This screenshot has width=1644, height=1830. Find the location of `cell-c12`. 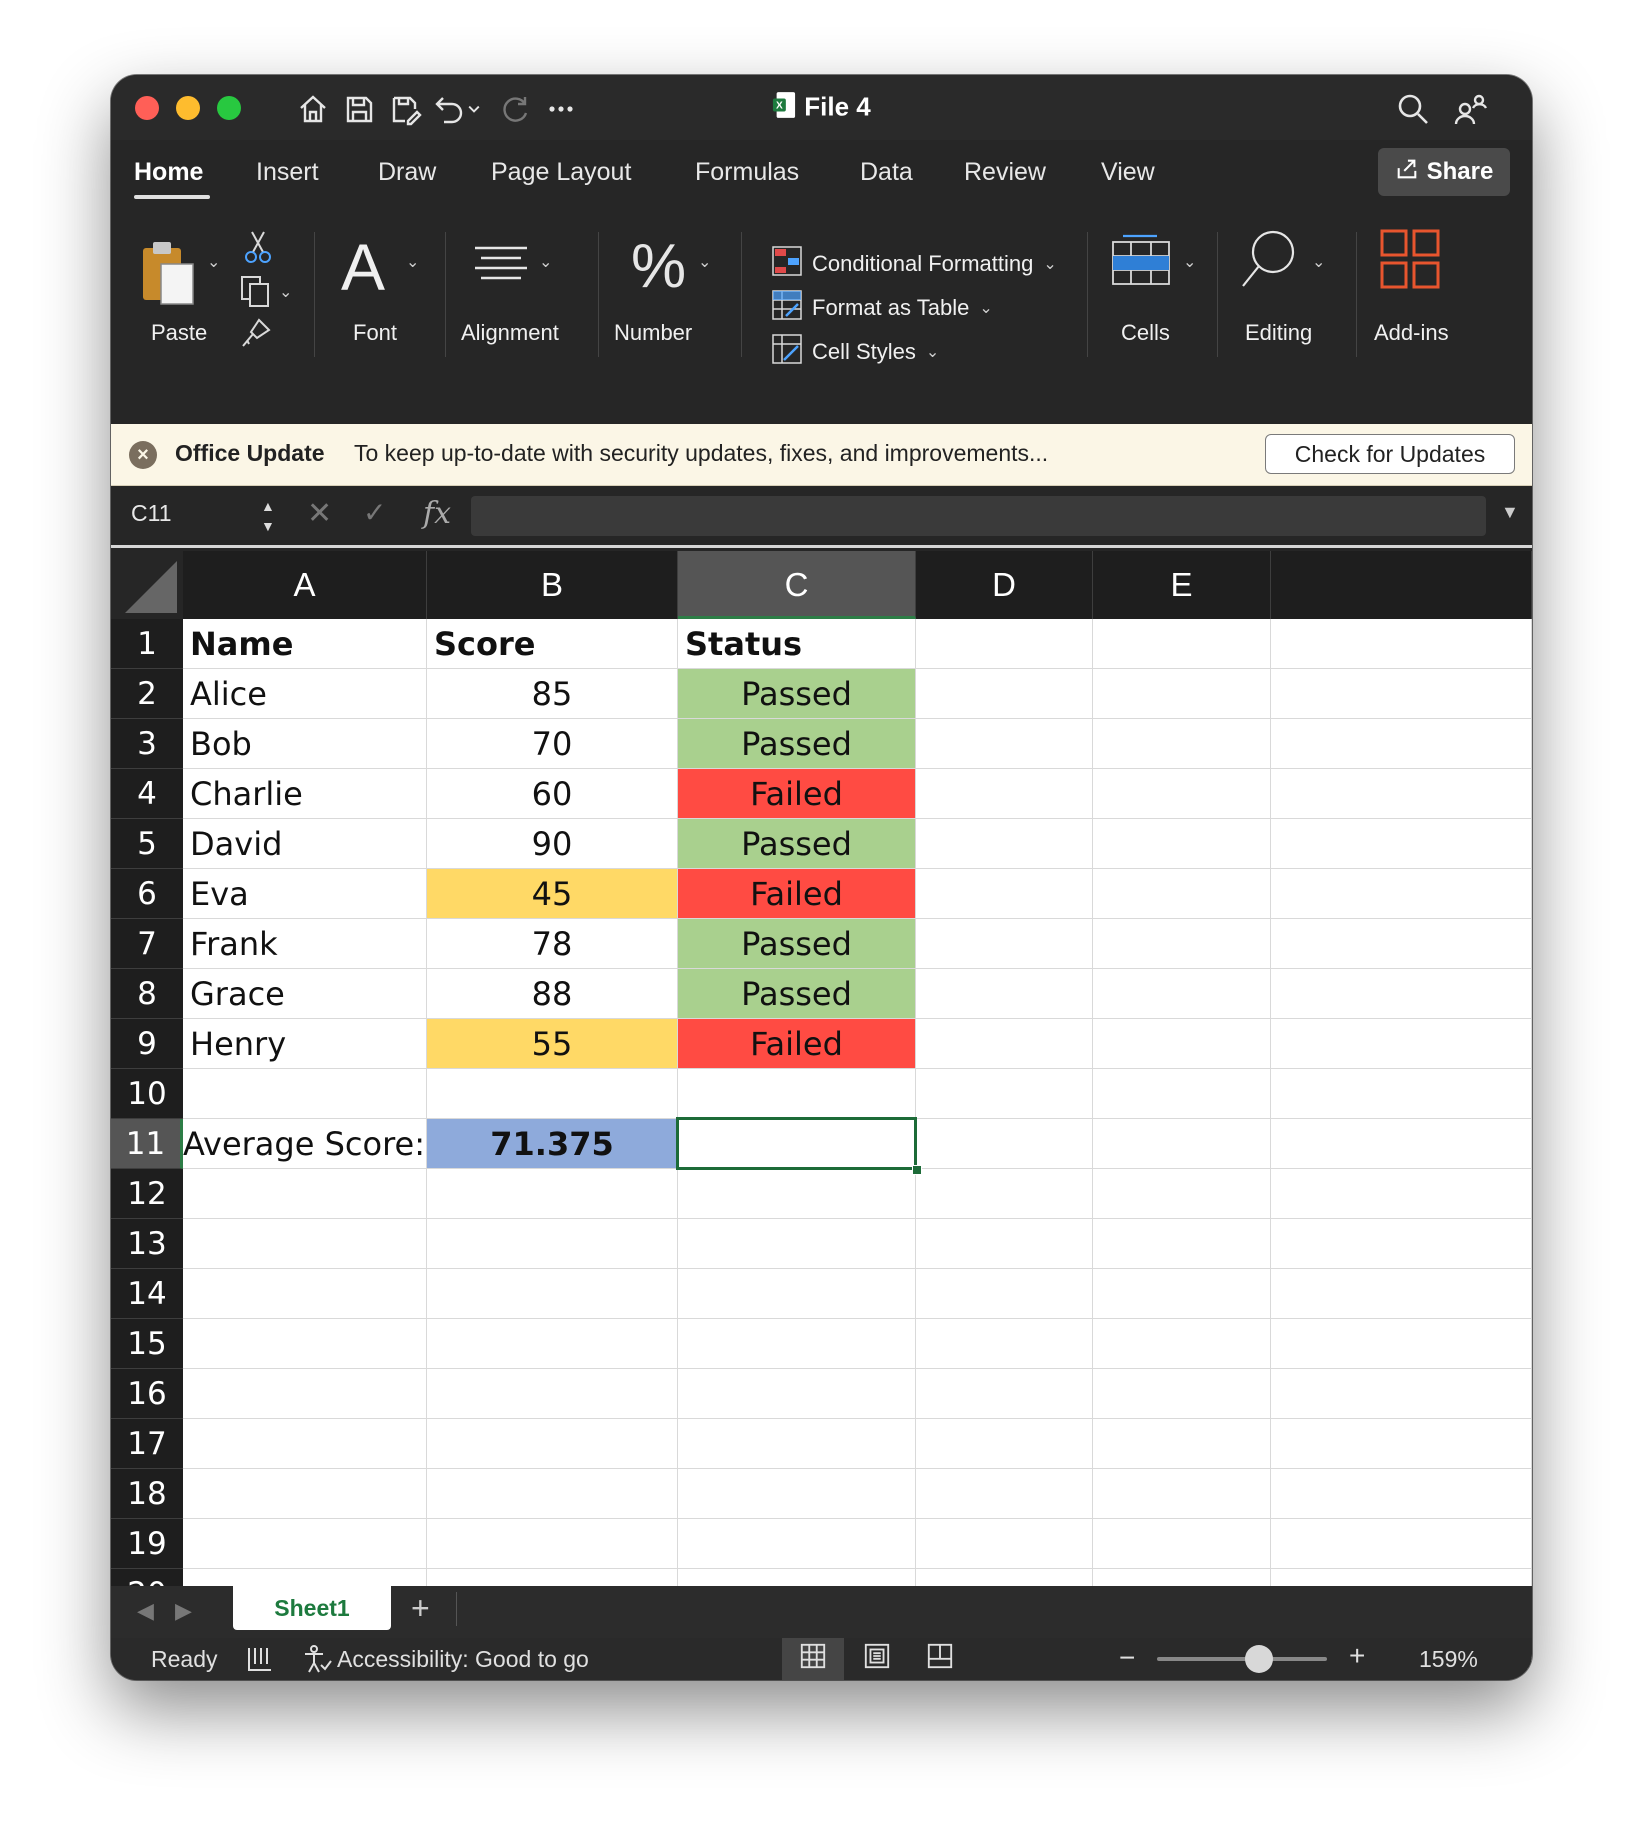

cell-c12 is located at coordinates (797, 1194).